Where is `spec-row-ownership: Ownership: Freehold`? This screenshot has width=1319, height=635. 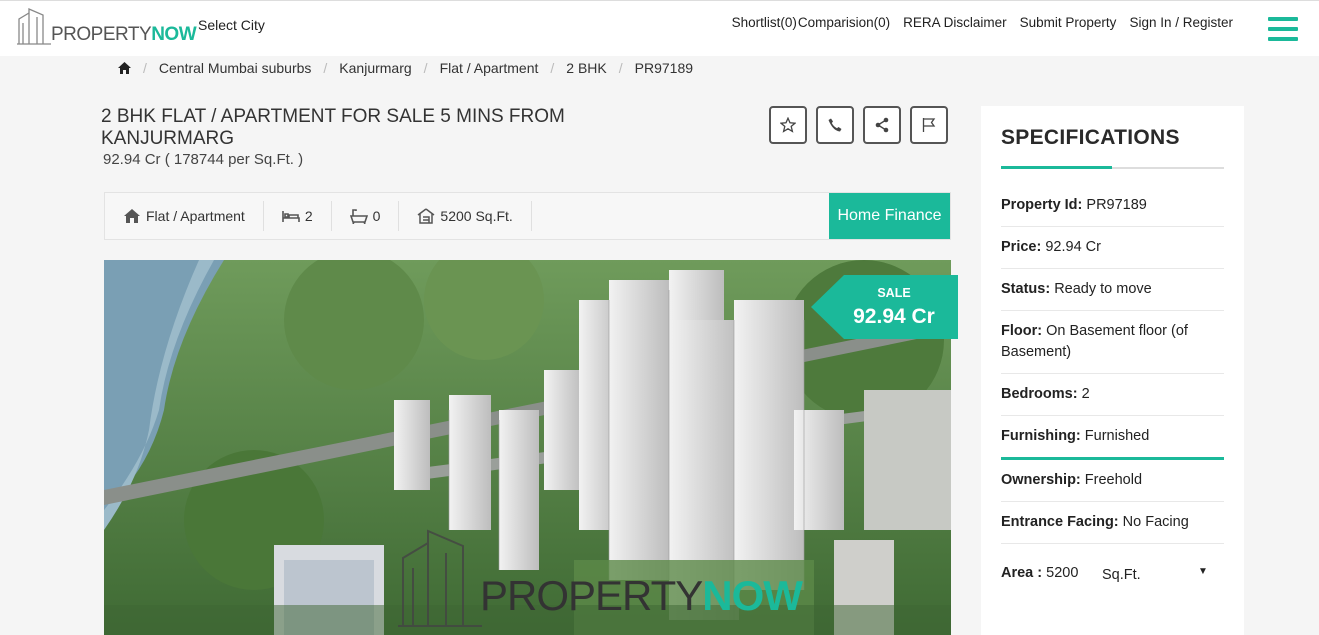
spec-row-ownership: Ownership: Freehold is located at coordinates (1112, 486).